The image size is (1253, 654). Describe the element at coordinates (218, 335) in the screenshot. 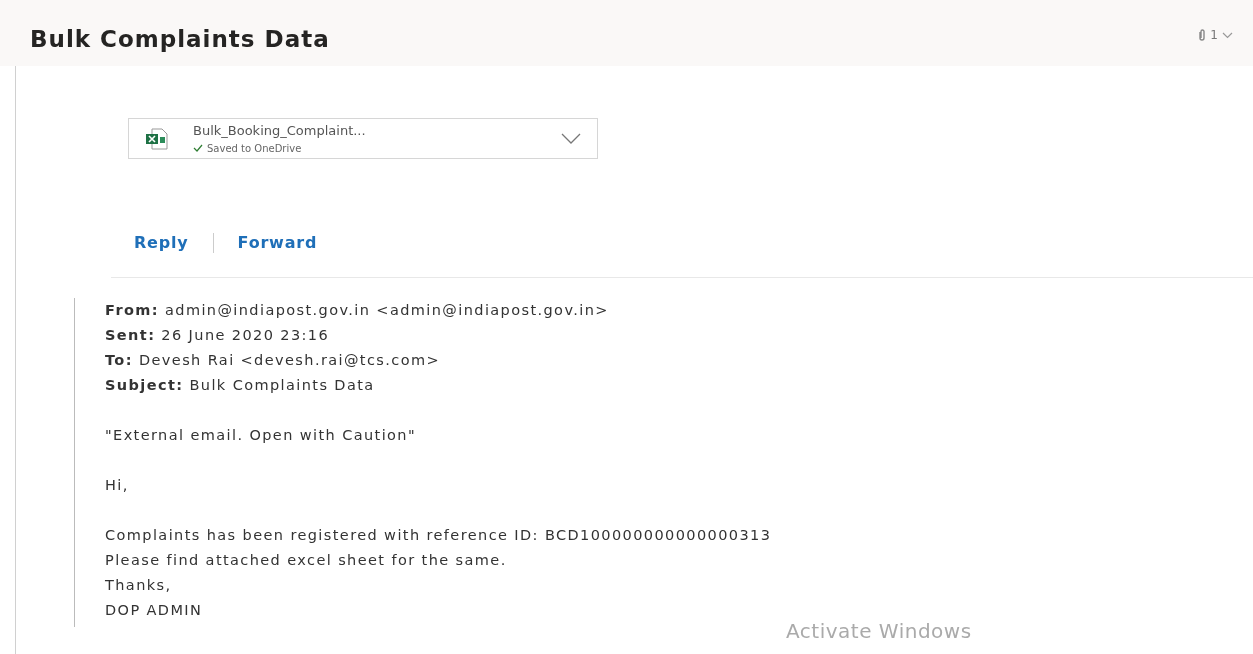

I see `header-line: Sent: 26 June 2020 23:16` at that location.